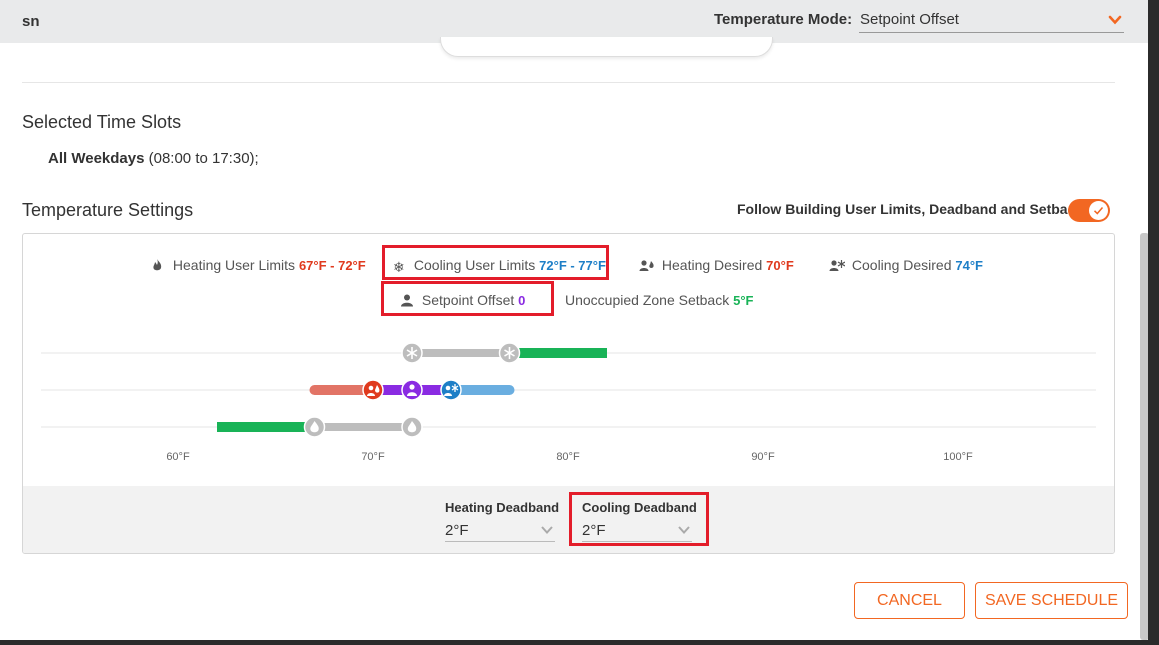  What do you see at coordinates (412, 387) in the screenshot?
I see `person-icon` at bounding box center [412, 387].